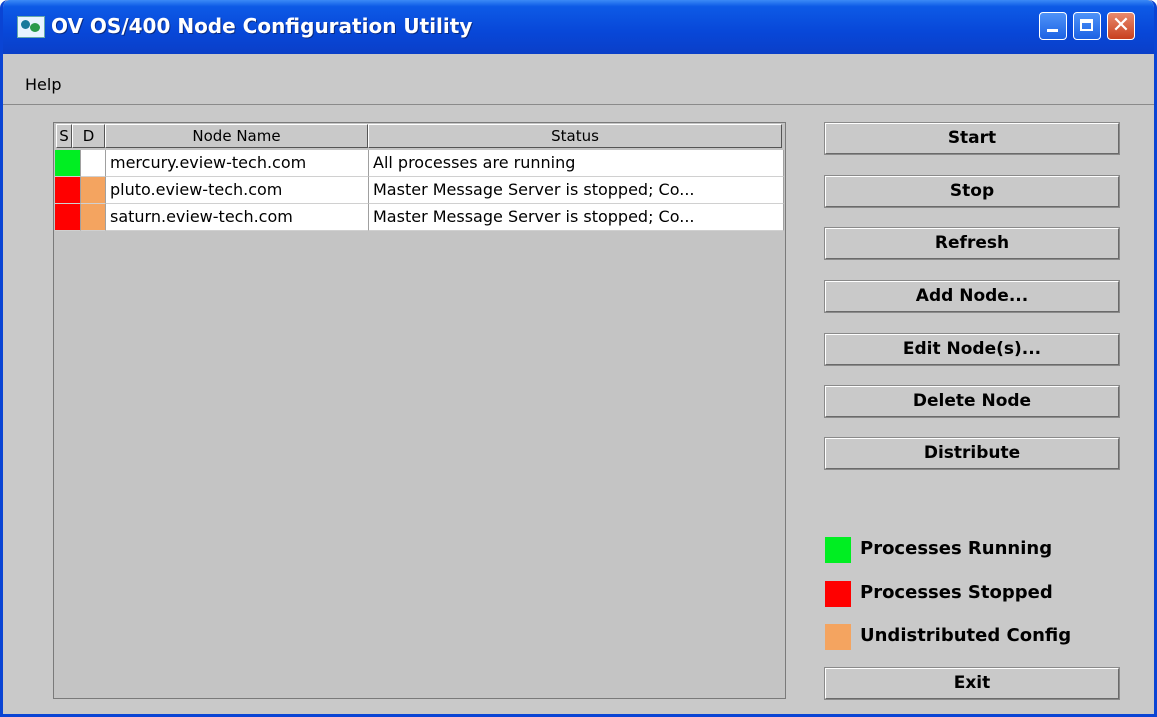 The height and width of the screenshot is (717, 1157). I want to click on node-name-cell: mercury.eview-tech.com, so click(237, 163).